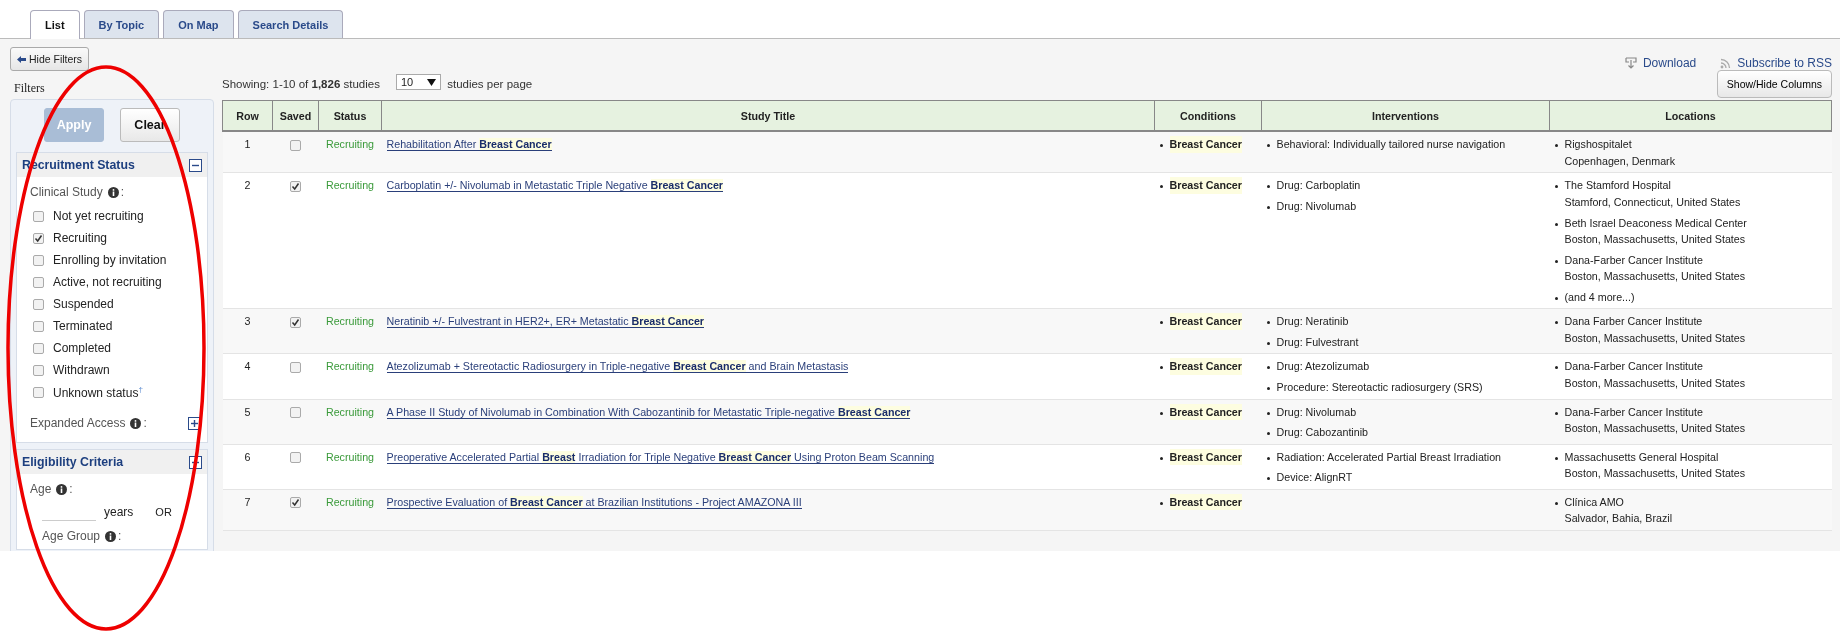 The height and width of the screenshot is (635, 1840). What do you see at coordinates (545, 322) in the screenshot?
I see `study-title-link: Neratinib +/- Fulvestrant in HER2+, ER+ Metastatic Breast Cancer` at bounding box center [545, 322].